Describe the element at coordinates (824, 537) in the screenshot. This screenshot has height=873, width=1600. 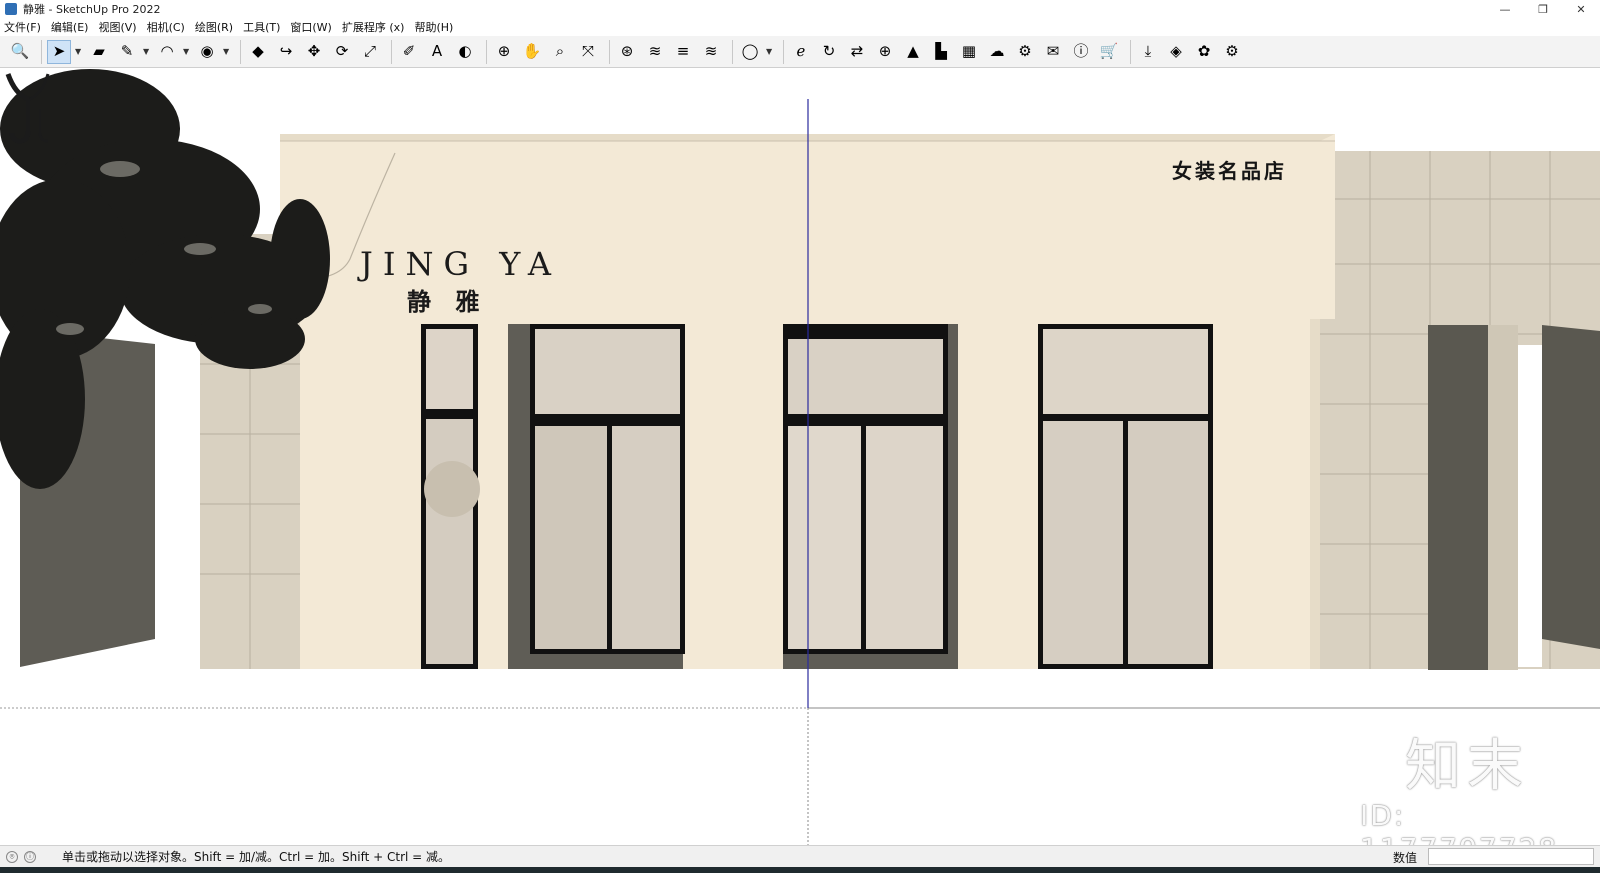
I see `door-2-left-glass` at that location.